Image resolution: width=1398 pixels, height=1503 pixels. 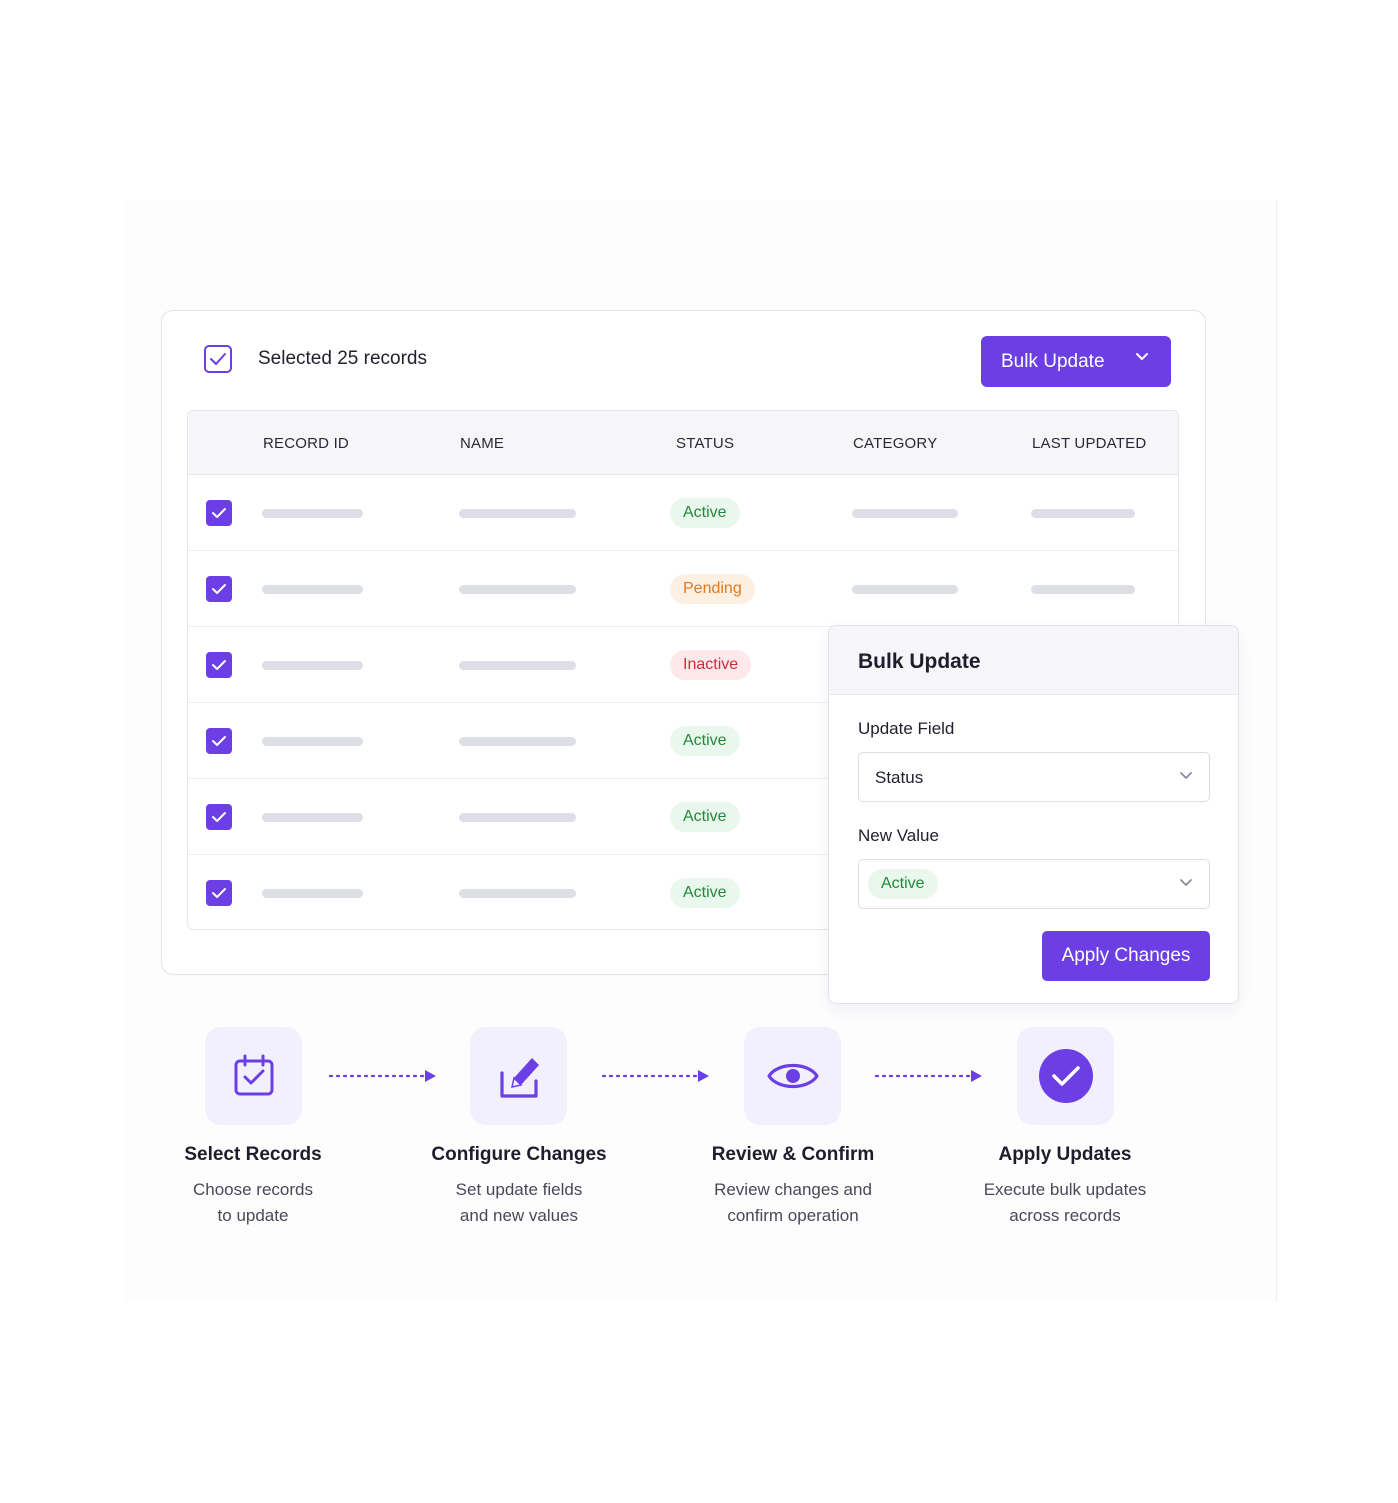 I want to click on step-description-line: and new values, so click(x=519, y=1215).